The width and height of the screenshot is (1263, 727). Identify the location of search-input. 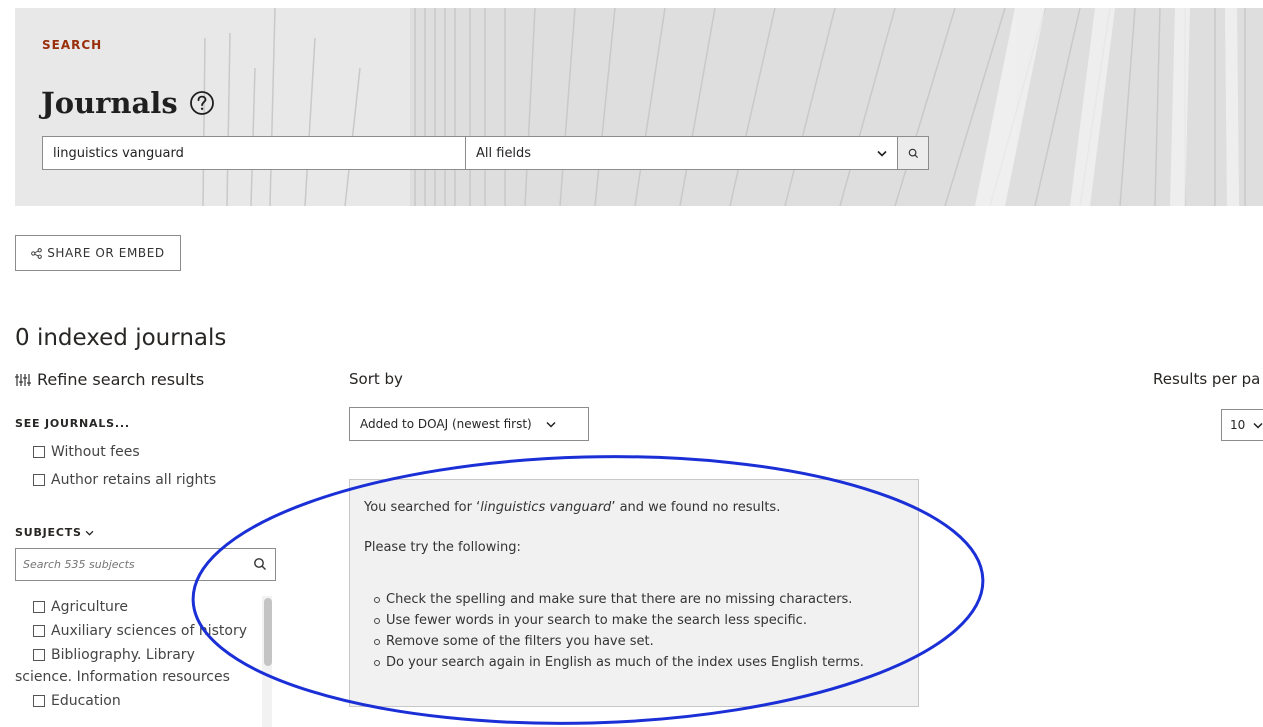
(254, 153).